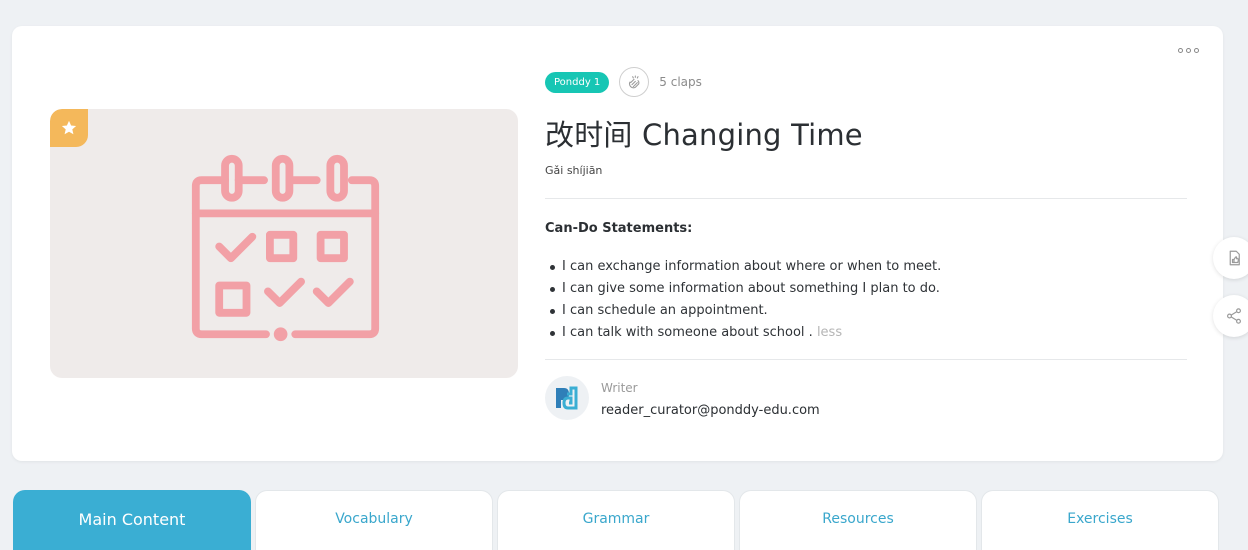  I want to click on clap-icon, so click(634, 82).